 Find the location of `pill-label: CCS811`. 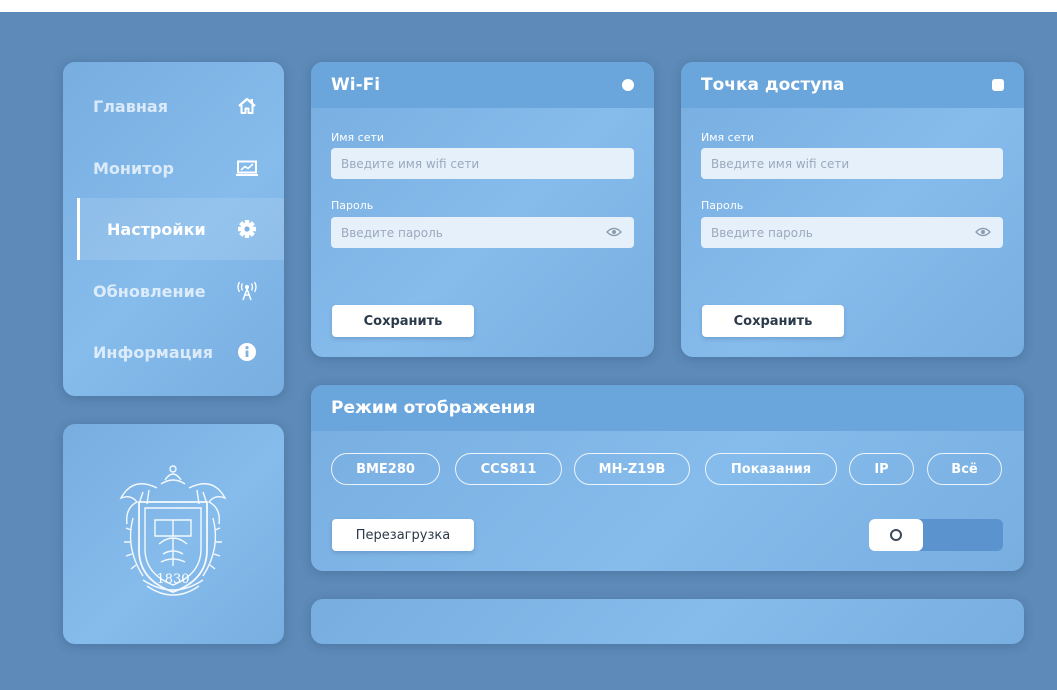

pill-label: CCS811 is located at coordinates (508, 469).